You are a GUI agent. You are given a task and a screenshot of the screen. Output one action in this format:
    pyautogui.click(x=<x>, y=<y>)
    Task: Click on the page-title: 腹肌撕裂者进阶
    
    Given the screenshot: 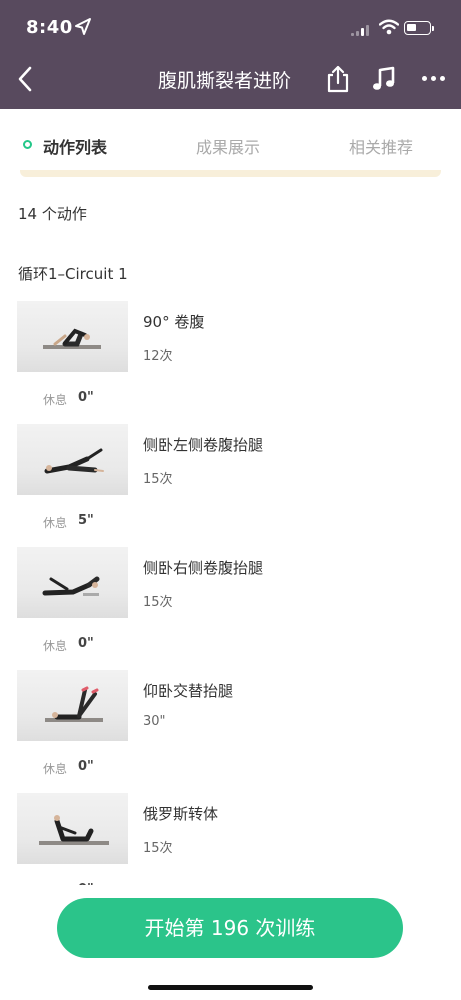 What is the action you would take?
    pyautogui.click(x=225, y=81)
    